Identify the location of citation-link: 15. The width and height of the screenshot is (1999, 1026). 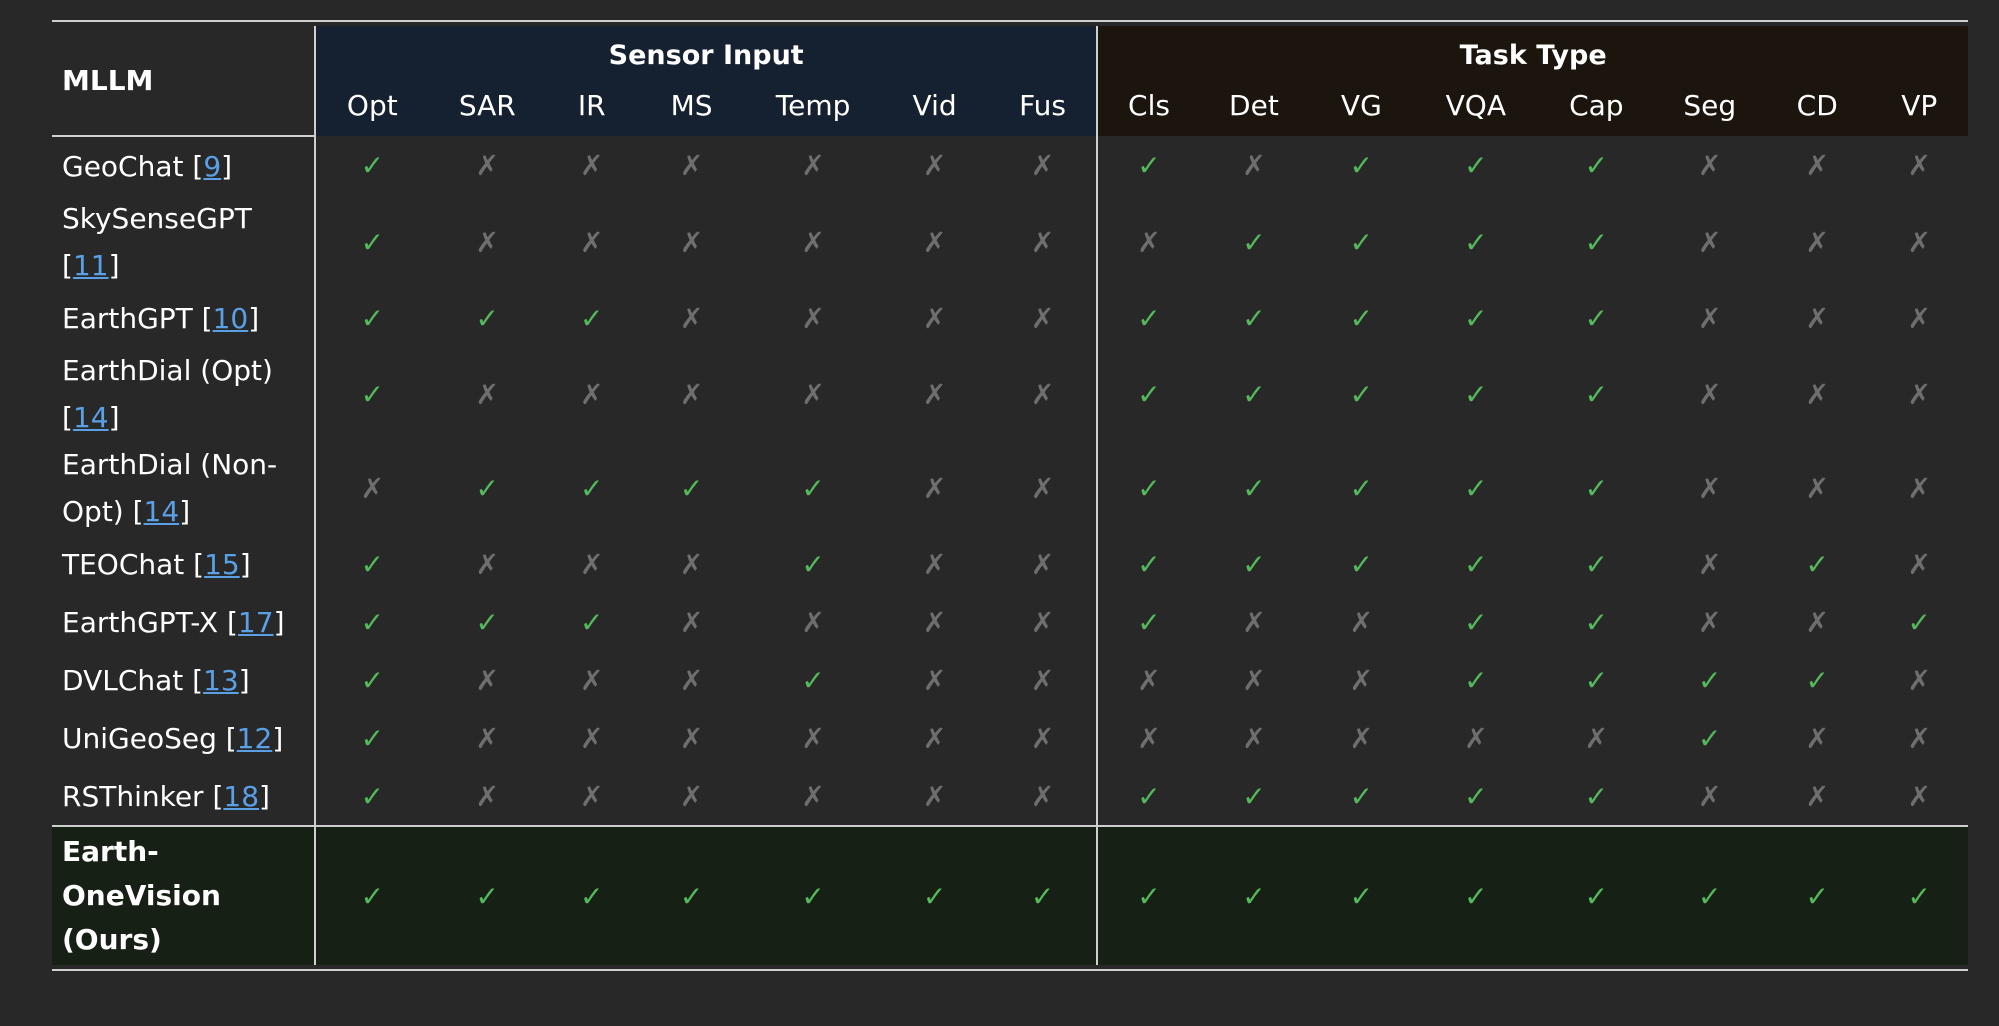
(222, 564).